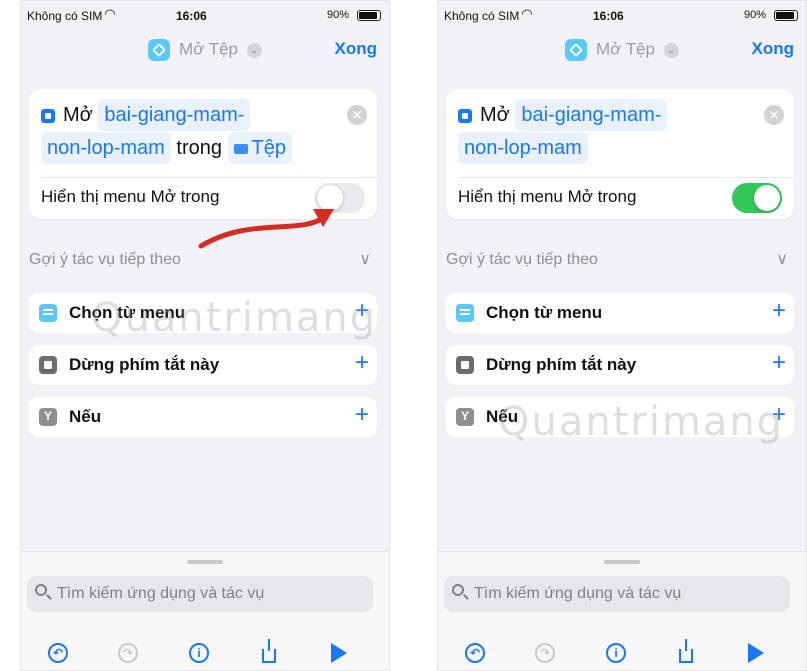 The width and height of the screenshot is (807, 671). Describe the element at coordinates (260, 148) in the screenshot. I see `app-parameter: Tệp` at that location.